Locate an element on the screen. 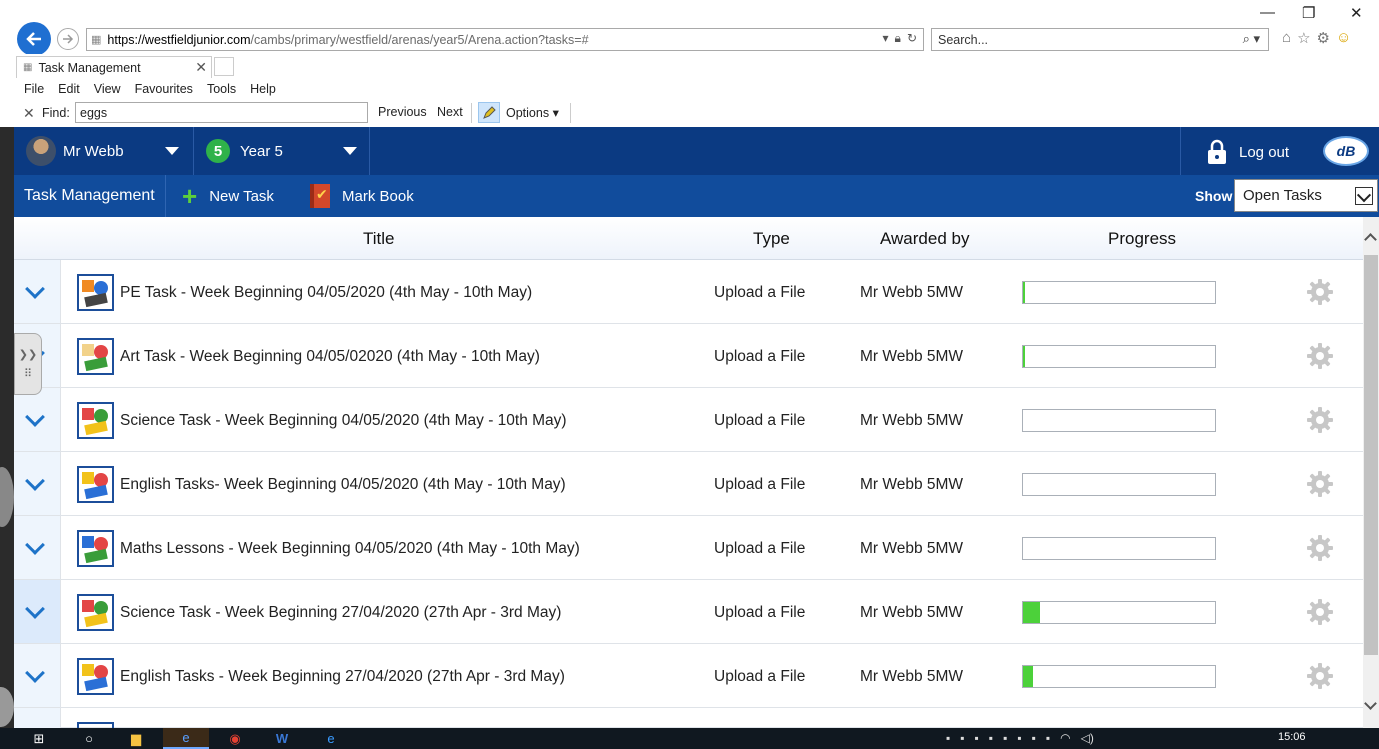  db-logo: dB is located at coordinates (1346, 151).